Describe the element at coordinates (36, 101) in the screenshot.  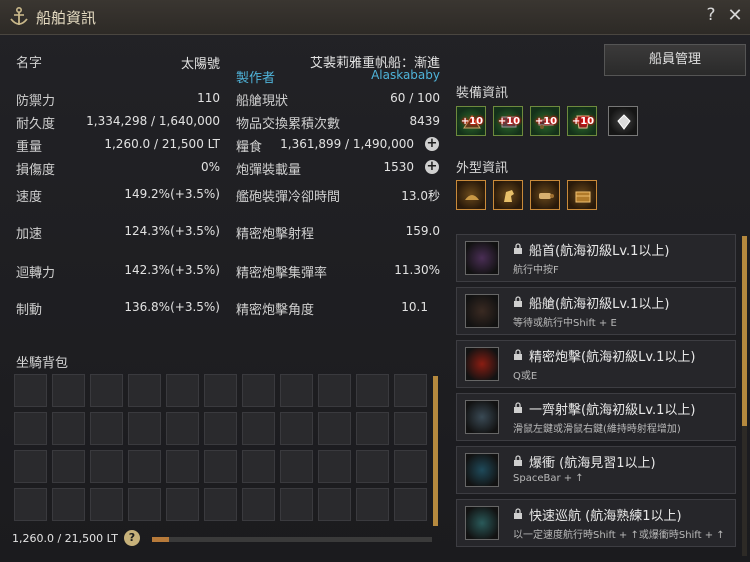
I see `stat-label-defense: 防禦力` at that location.